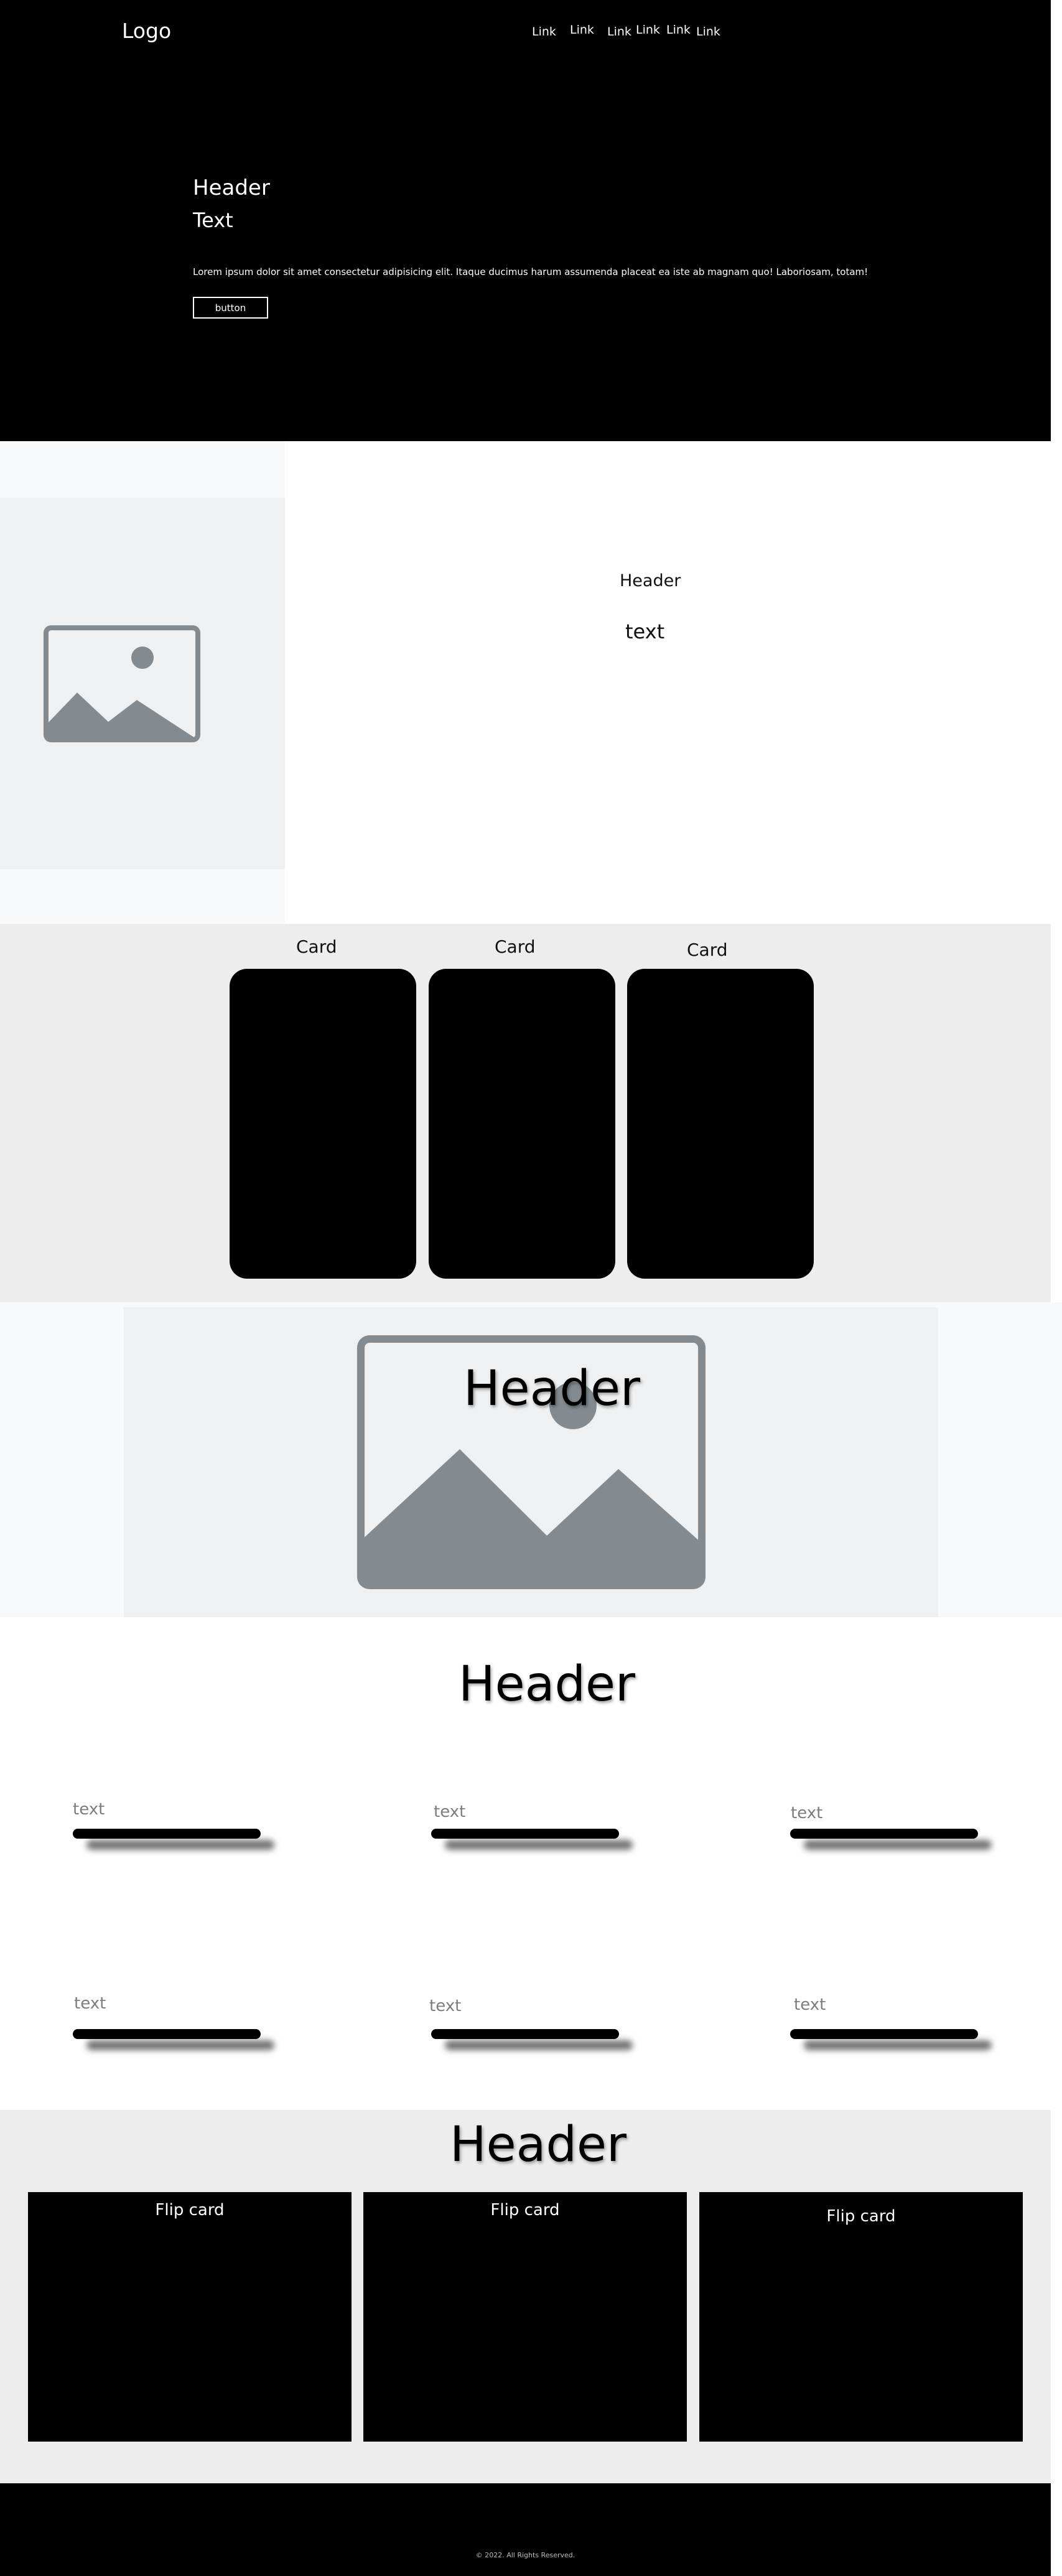 This screenshot has height=2576, width=1062. I want to click on card-title-1: Card, so click(316, 947).